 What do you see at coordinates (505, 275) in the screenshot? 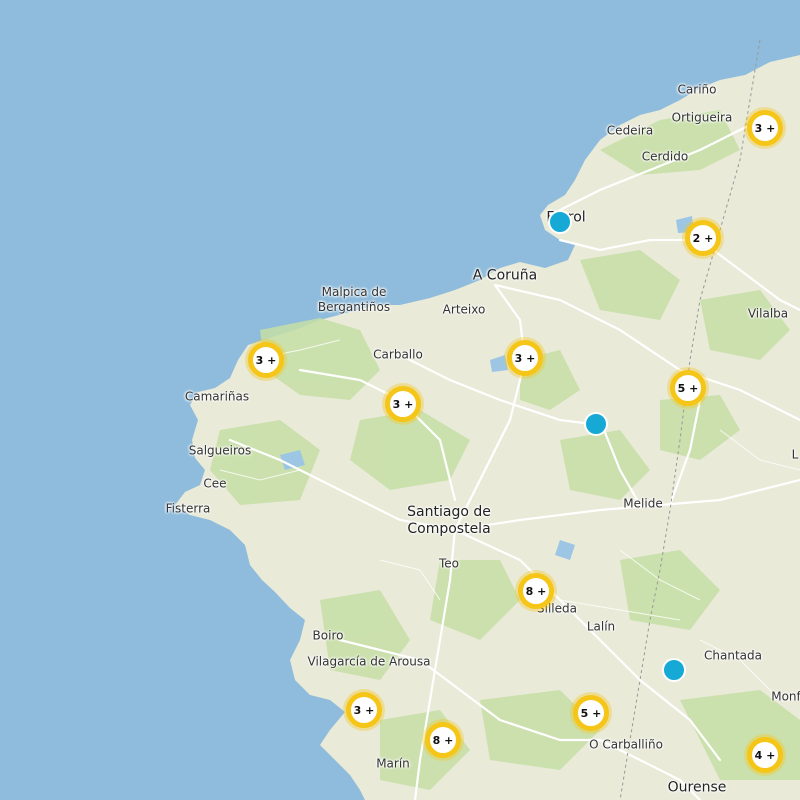
I see `place-label-acoruna: A Coruña` at bounding box center [505, 275].